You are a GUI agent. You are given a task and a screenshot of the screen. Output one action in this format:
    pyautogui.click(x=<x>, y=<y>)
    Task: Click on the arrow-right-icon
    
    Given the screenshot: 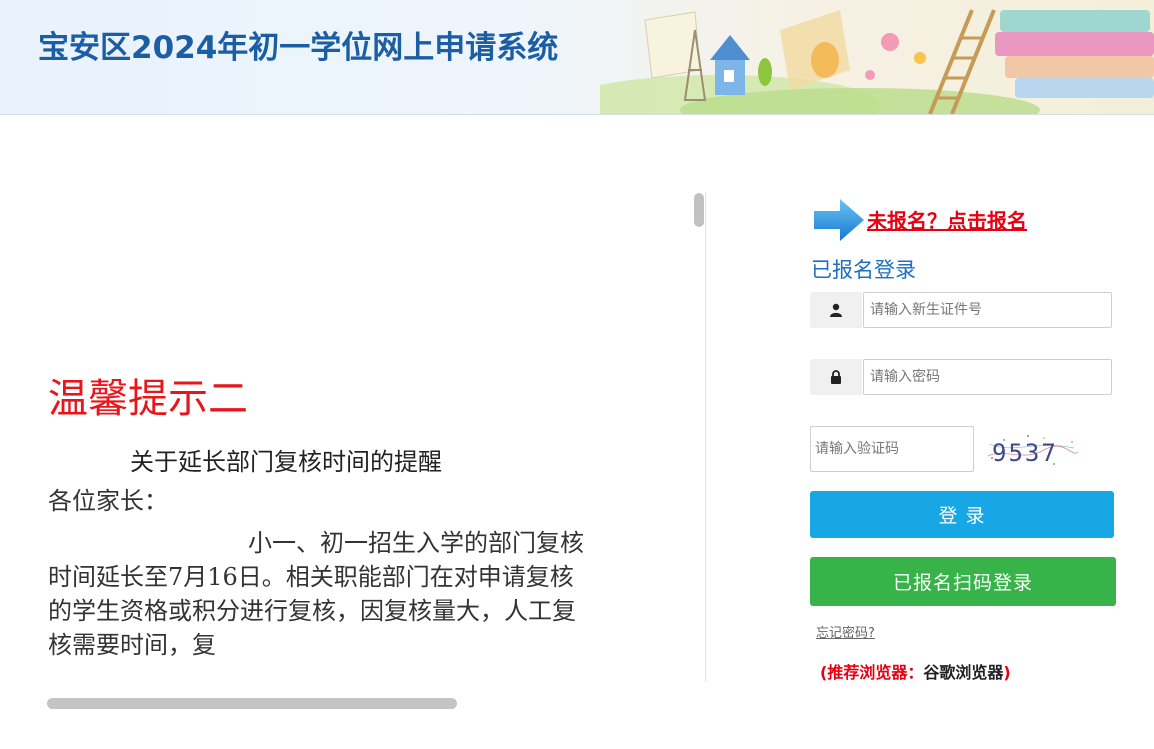 What is the action you would take?
    pyautogui.click(x=839, y=220)
    